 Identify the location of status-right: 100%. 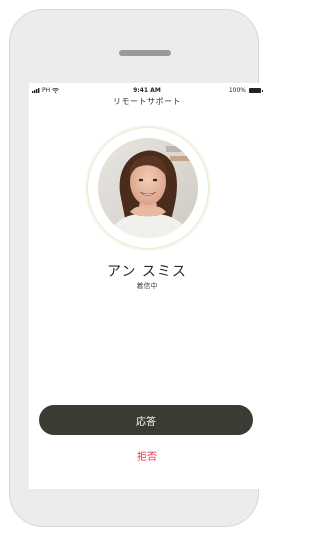
(245, 90).